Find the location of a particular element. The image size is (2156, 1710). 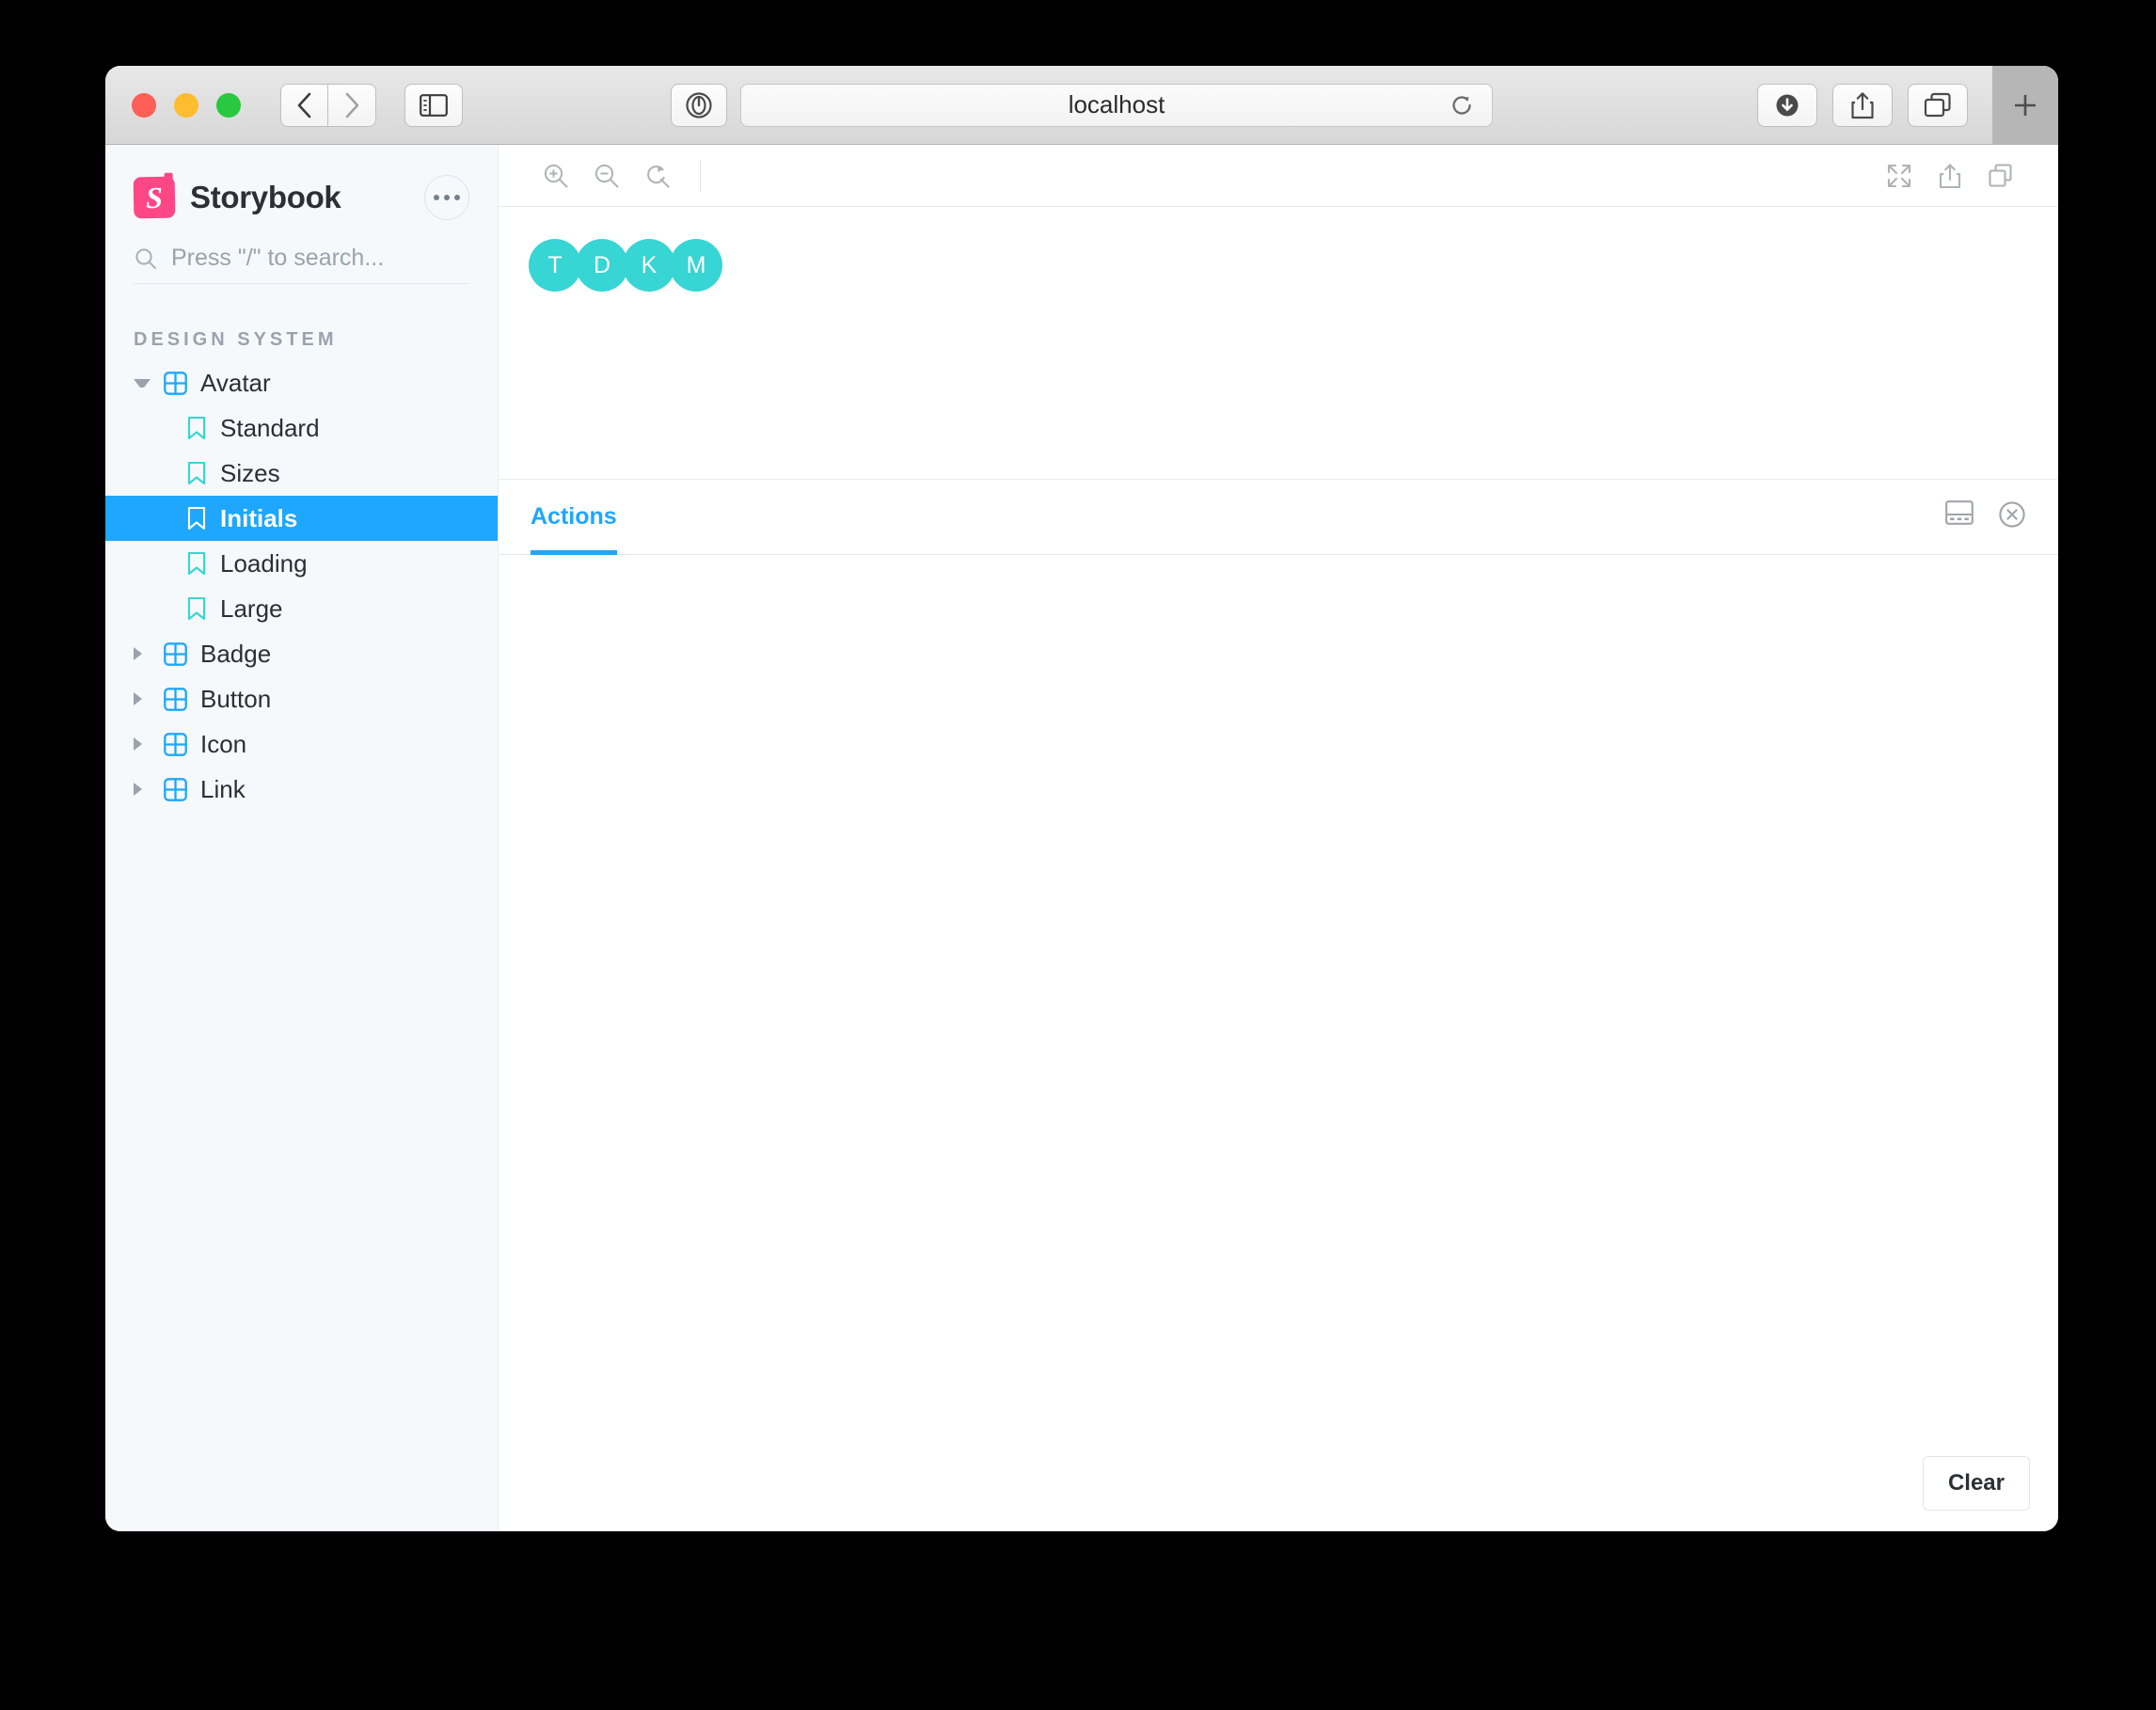

sidebar-toggle-button is located at coordinates (433, 105).